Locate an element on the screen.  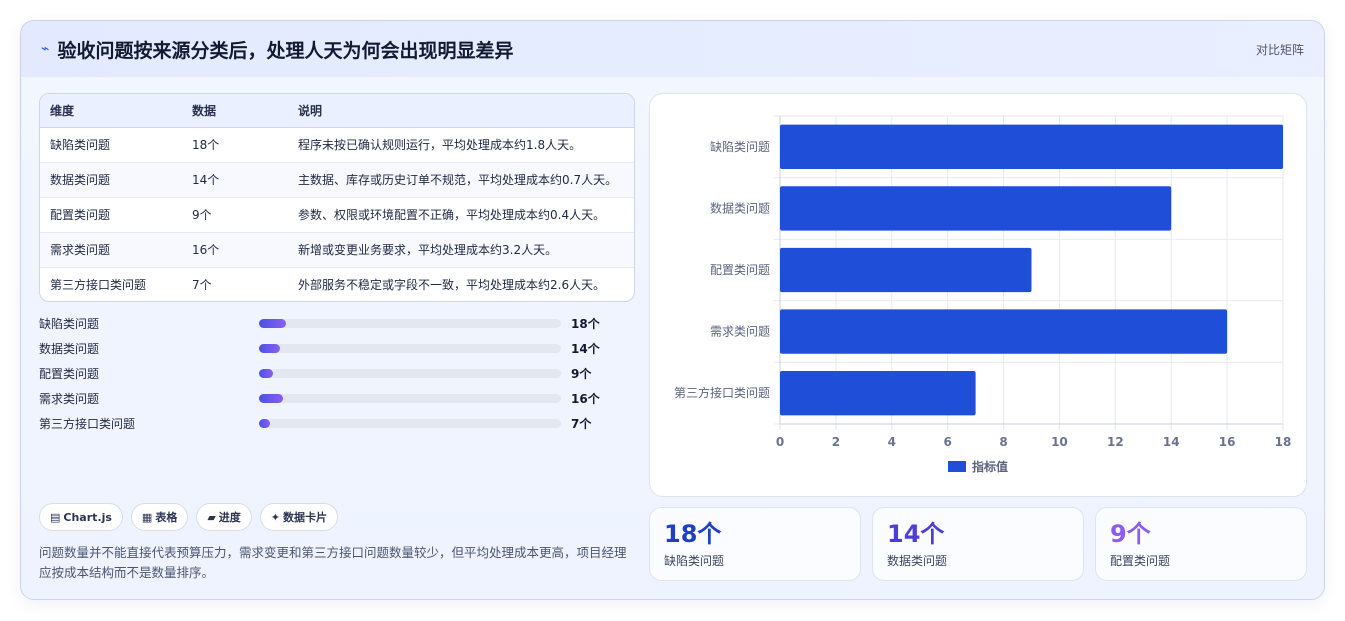
table-cell: 主数据、库存或历史订单不规范，平均处理成本约0.7人天。 is located at coordinates (461, 180).